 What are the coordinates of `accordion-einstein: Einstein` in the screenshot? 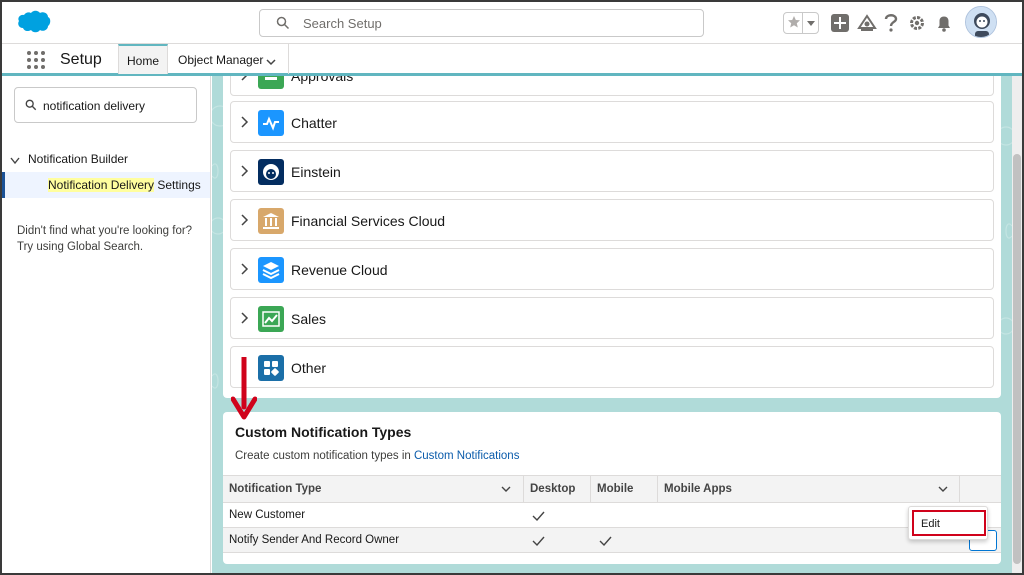 It's located at (612, 171).